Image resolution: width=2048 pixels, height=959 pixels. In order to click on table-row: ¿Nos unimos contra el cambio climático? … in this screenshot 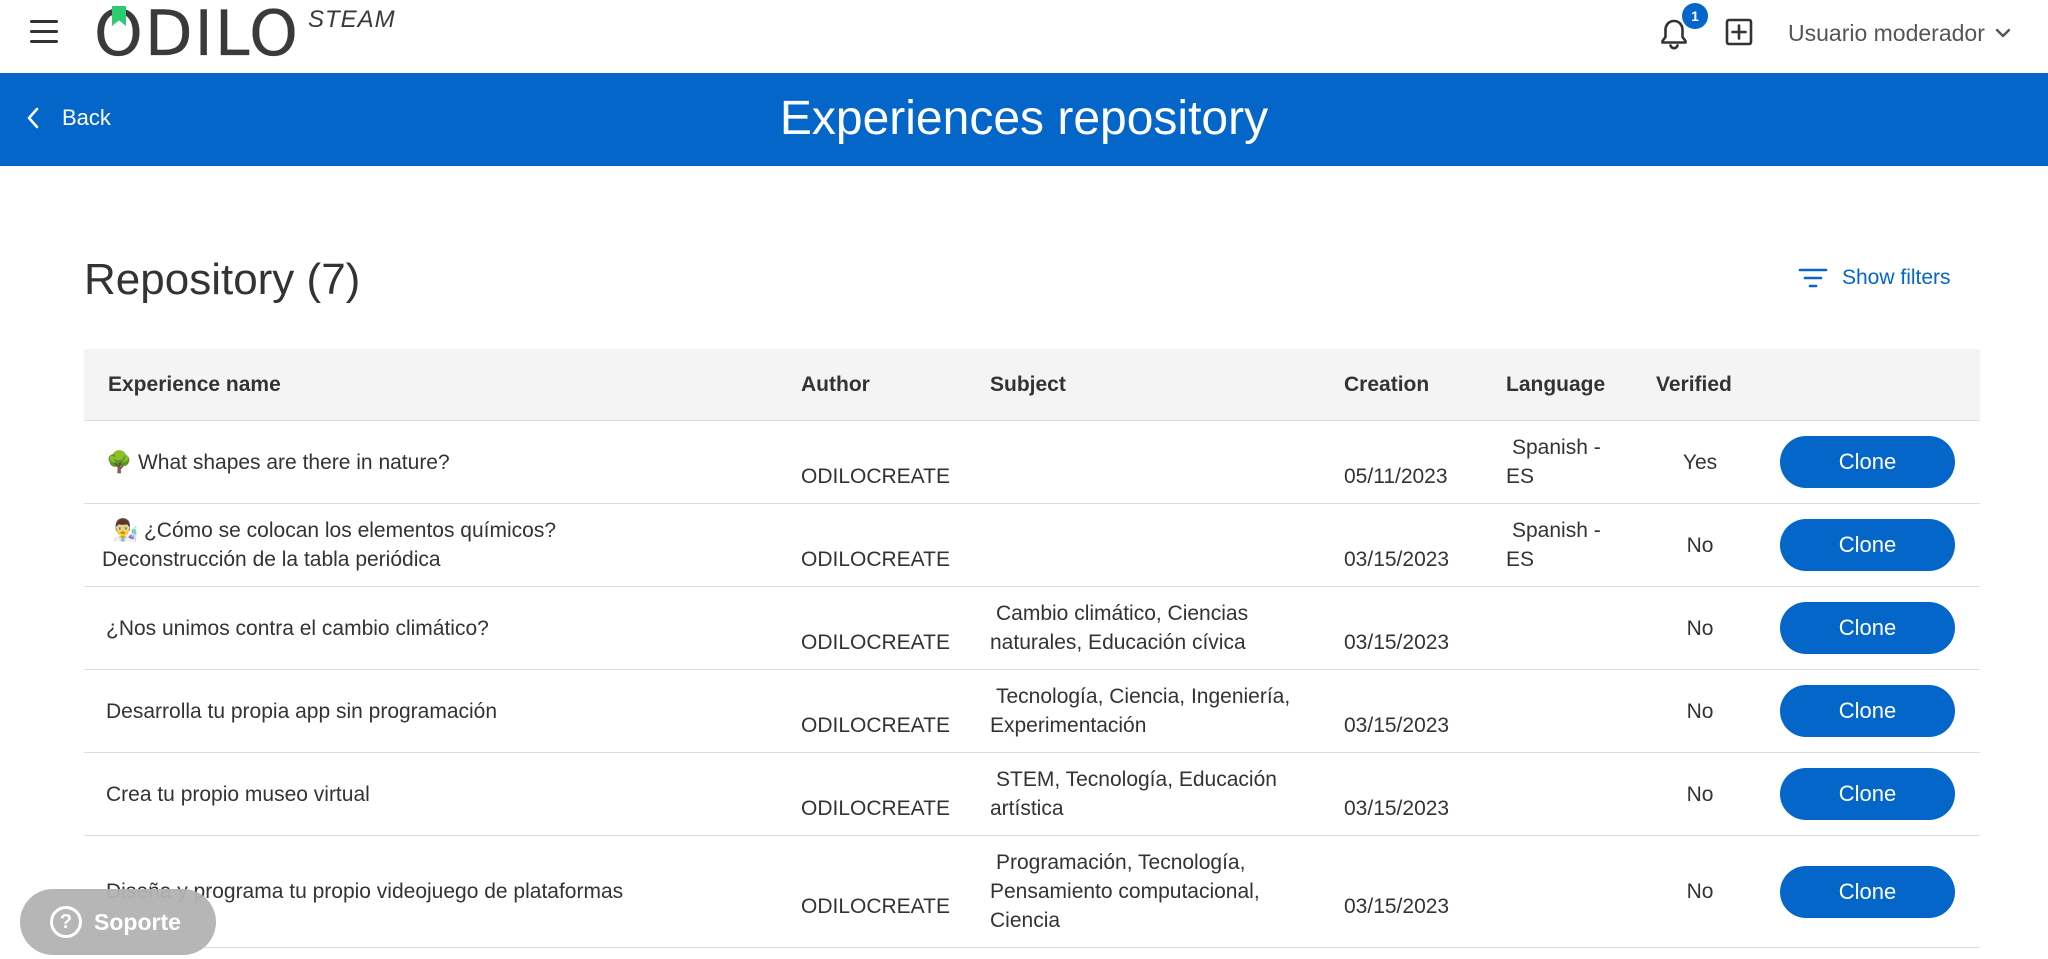, I will do `click(1032, 628)`.